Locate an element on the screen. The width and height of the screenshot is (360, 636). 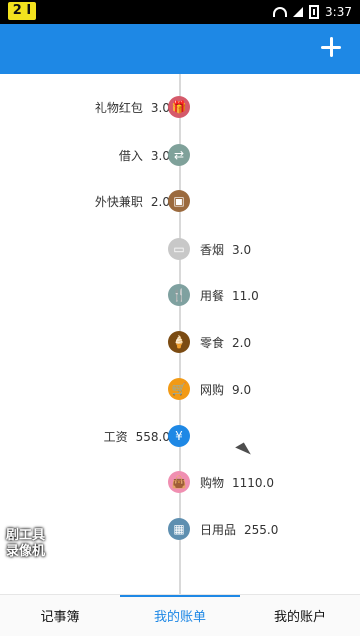
timeline-item-label: 礼物红包 is located at coordinates (118, 108).